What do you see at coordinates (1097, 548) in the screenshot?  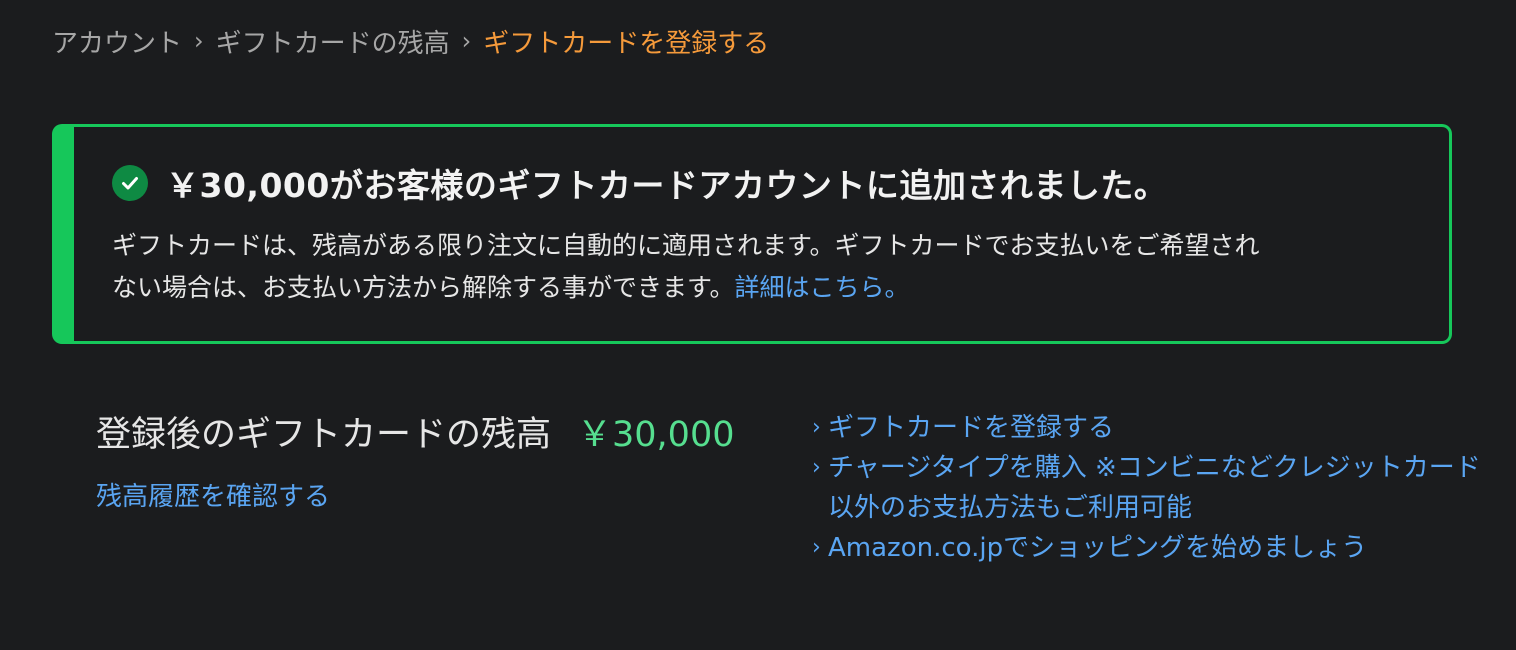 I see `start-shopping-link: Amazon.co.jpでショッピングを始めましょう` at bounding box center [1097, 548].